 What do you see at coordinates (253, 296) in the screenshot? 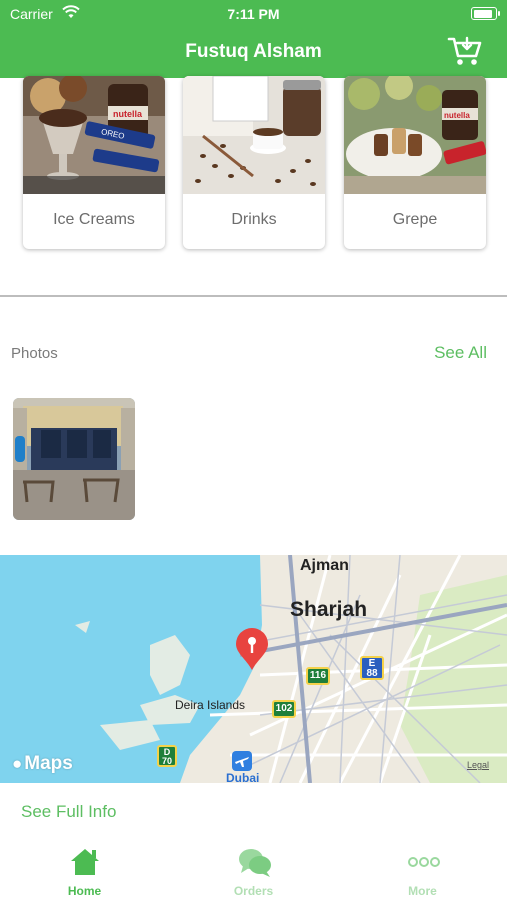
I see `section-divider` at bounding box center [253, 296].